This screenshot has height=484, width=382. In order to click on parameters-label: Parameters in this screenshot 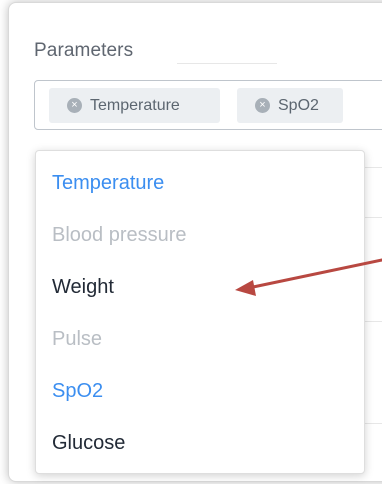, I will do `click(84, 50)`.